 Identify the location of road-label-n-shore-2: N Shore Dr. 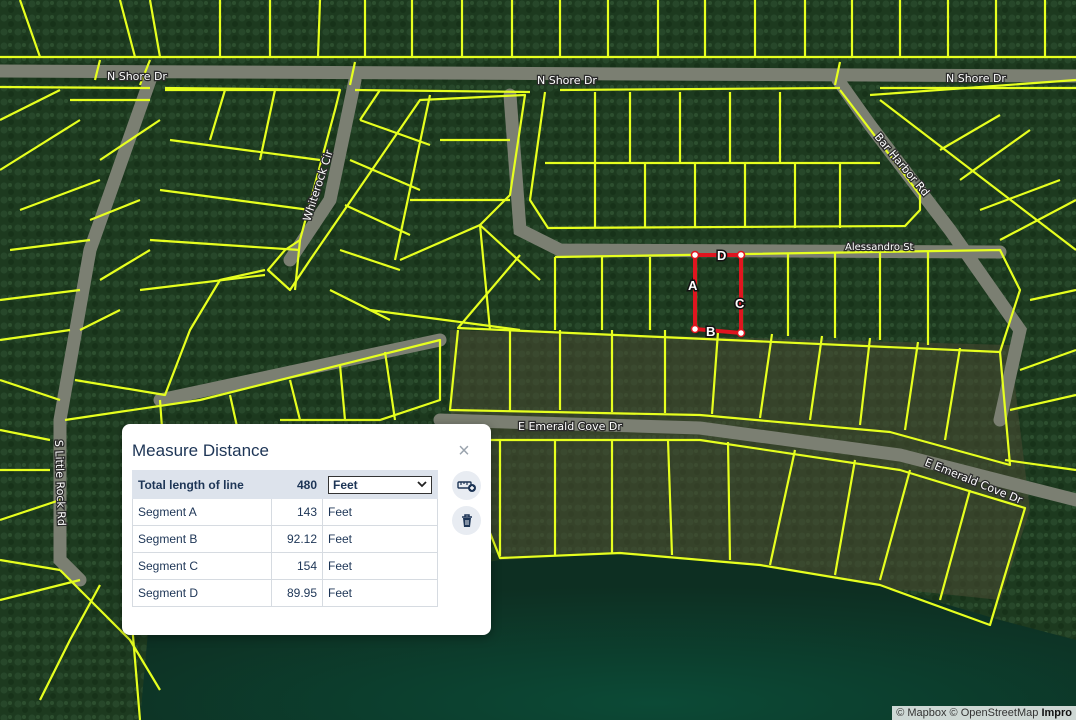
(567, 80).